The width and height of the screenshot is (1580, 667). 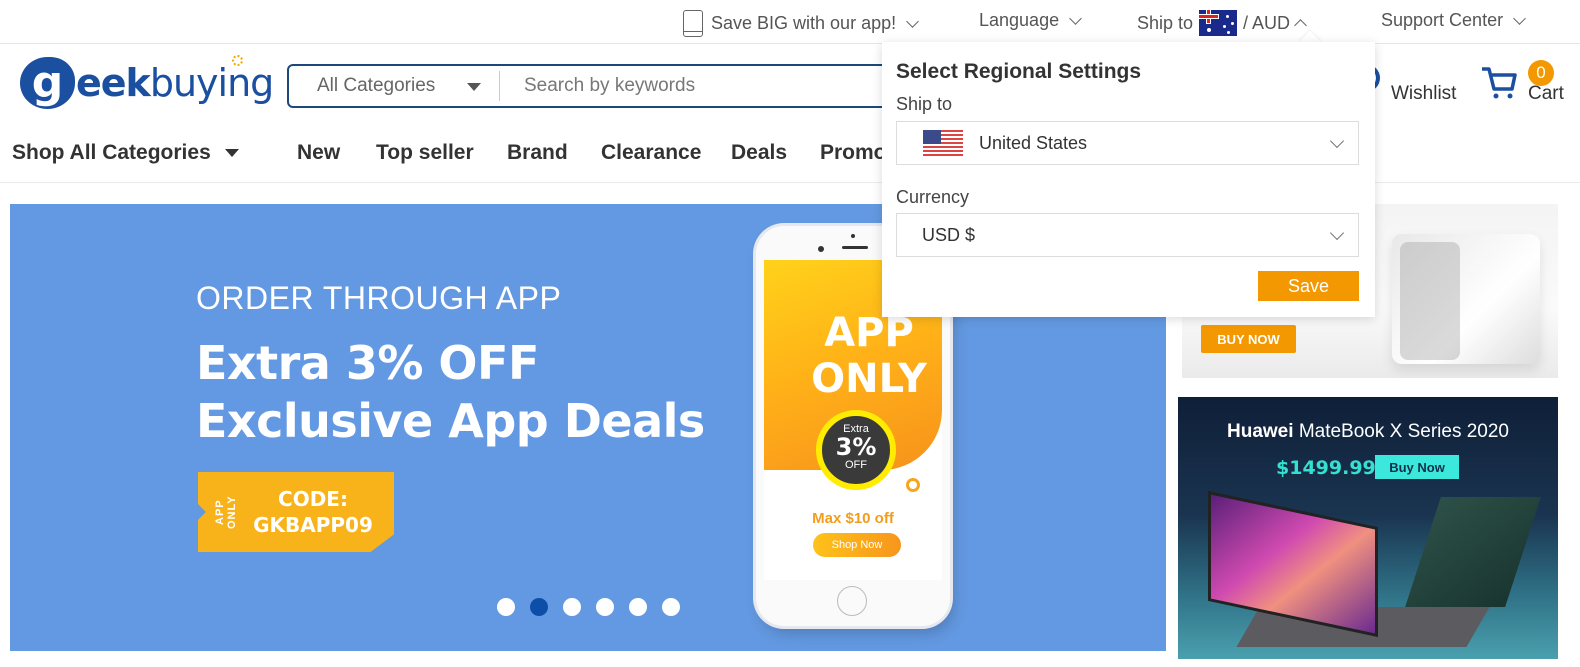 I want to click on currency-select: USD $, so click(x=1127, y=235).